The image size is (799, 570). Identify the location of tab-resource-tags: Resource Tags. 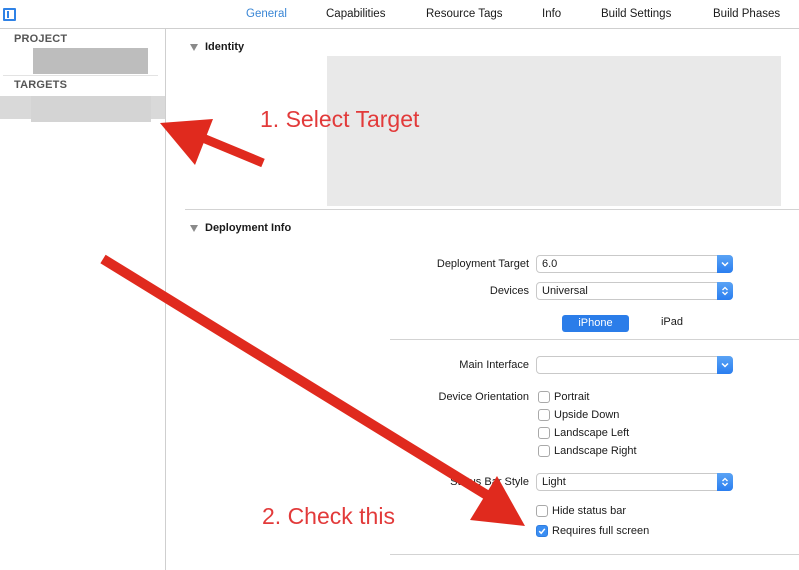
(464, 14).